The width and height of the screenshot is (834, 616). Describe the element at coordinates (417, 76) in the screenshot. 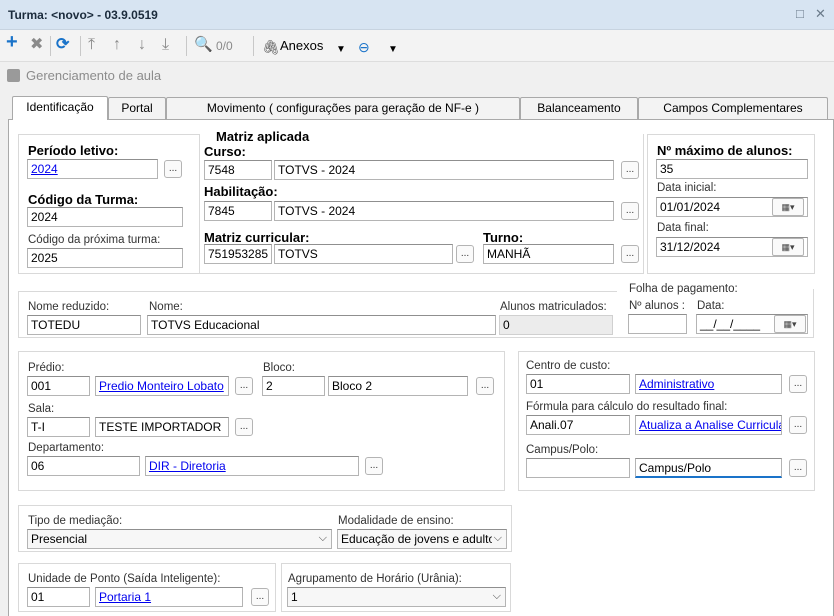

I see `breadcrumb: Gerenciamento de aula` at that location.